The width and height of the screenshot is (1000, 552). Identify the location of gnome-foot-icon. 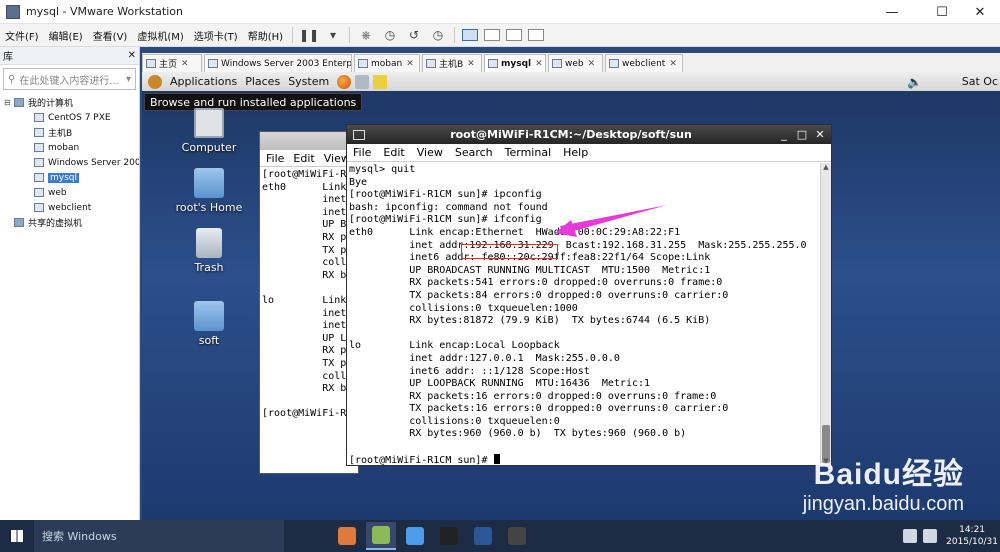
(155, 81).